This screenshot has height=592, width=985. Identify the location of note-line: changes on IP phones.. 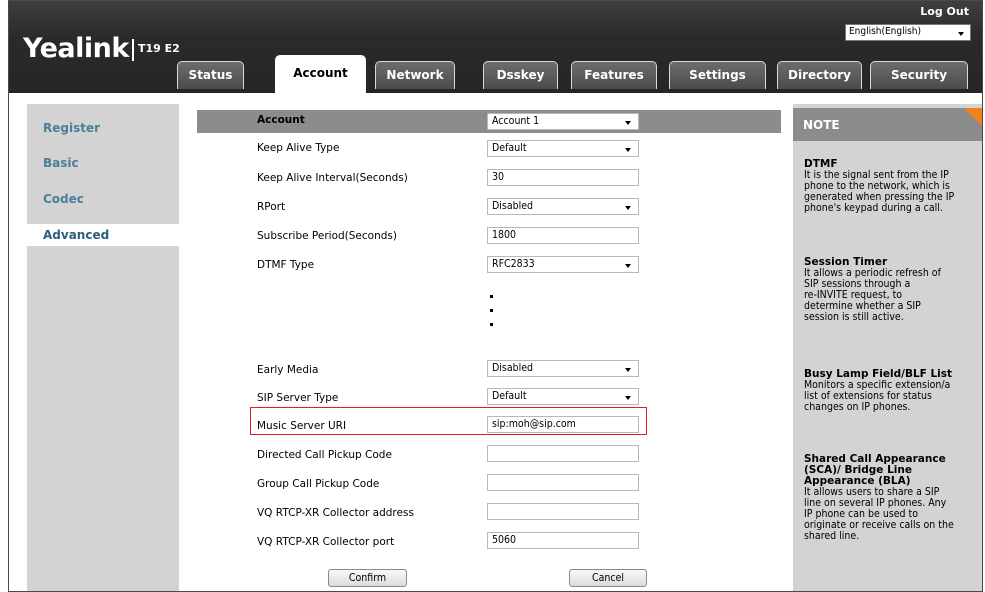
(857, 407).